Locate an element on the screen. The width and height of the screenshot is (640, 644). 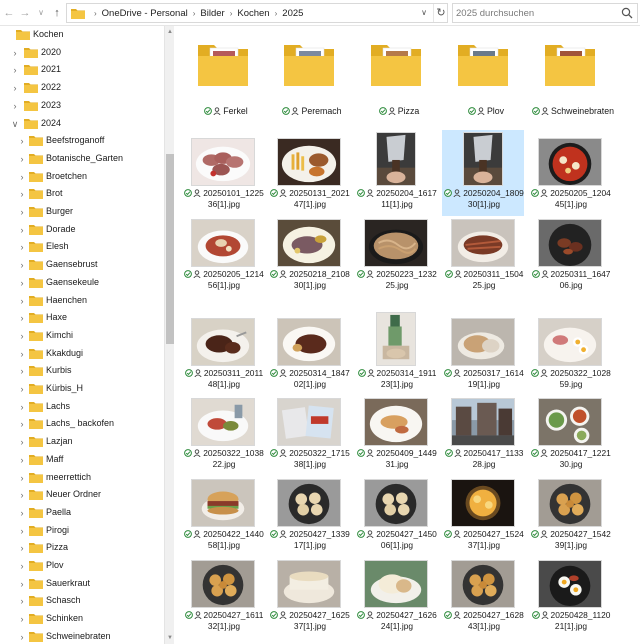
tree-item-schinken: › Schinken is located at coordinates (82, 619).